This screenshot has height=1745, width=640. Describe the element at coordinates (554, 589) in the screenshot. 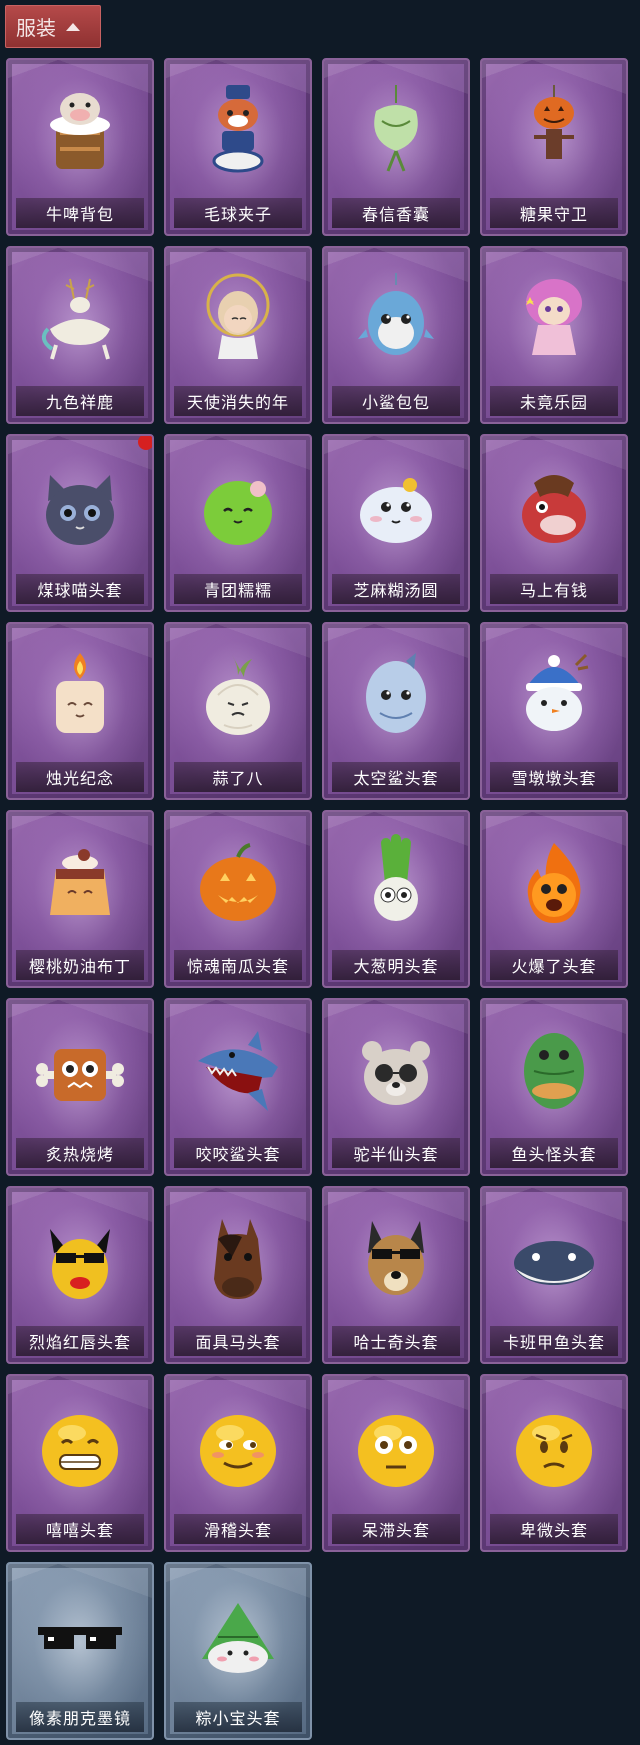

I see `costume-label: 马上有钱` at that location.